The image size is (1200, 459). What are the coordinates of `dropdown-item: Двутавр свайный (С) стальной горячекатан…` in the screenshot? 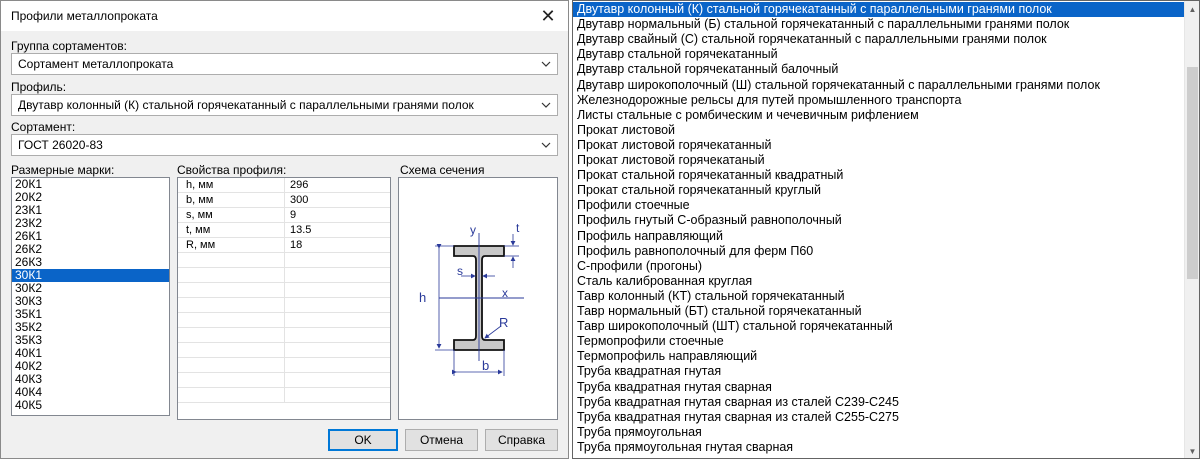 It's located at (879, 39).